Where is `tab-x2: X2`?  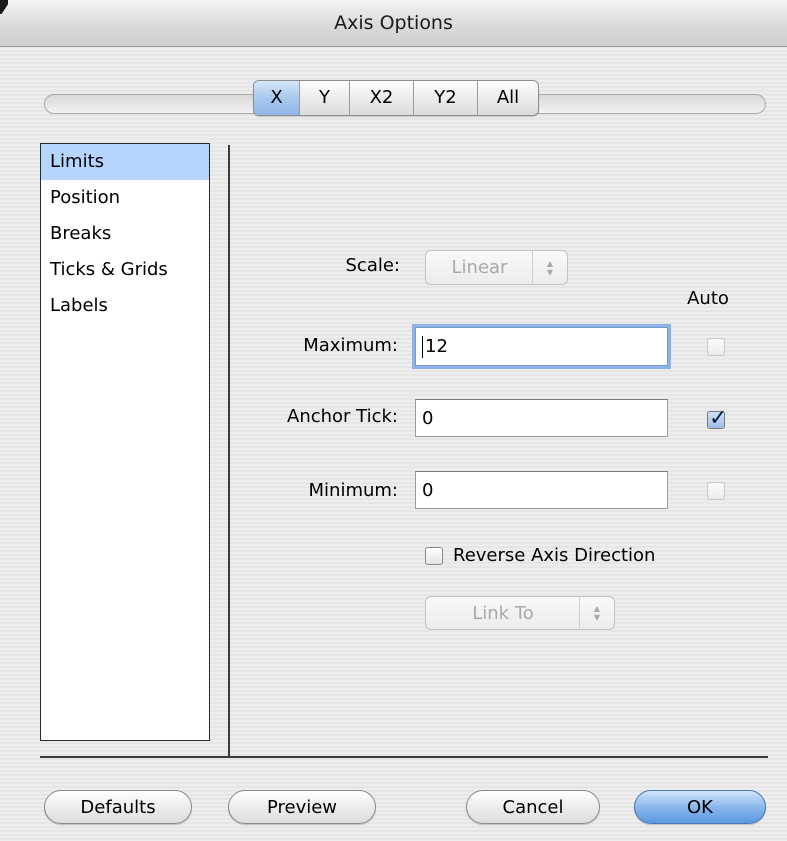 tab-x2: X2 is located at coordinates (382, 98).